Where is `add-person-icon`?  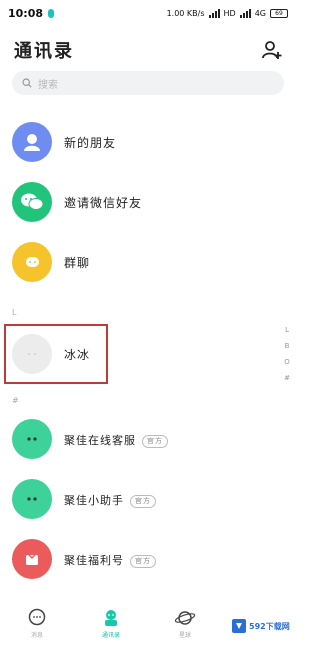
add-person-icon is located at coordinates (272, 50).